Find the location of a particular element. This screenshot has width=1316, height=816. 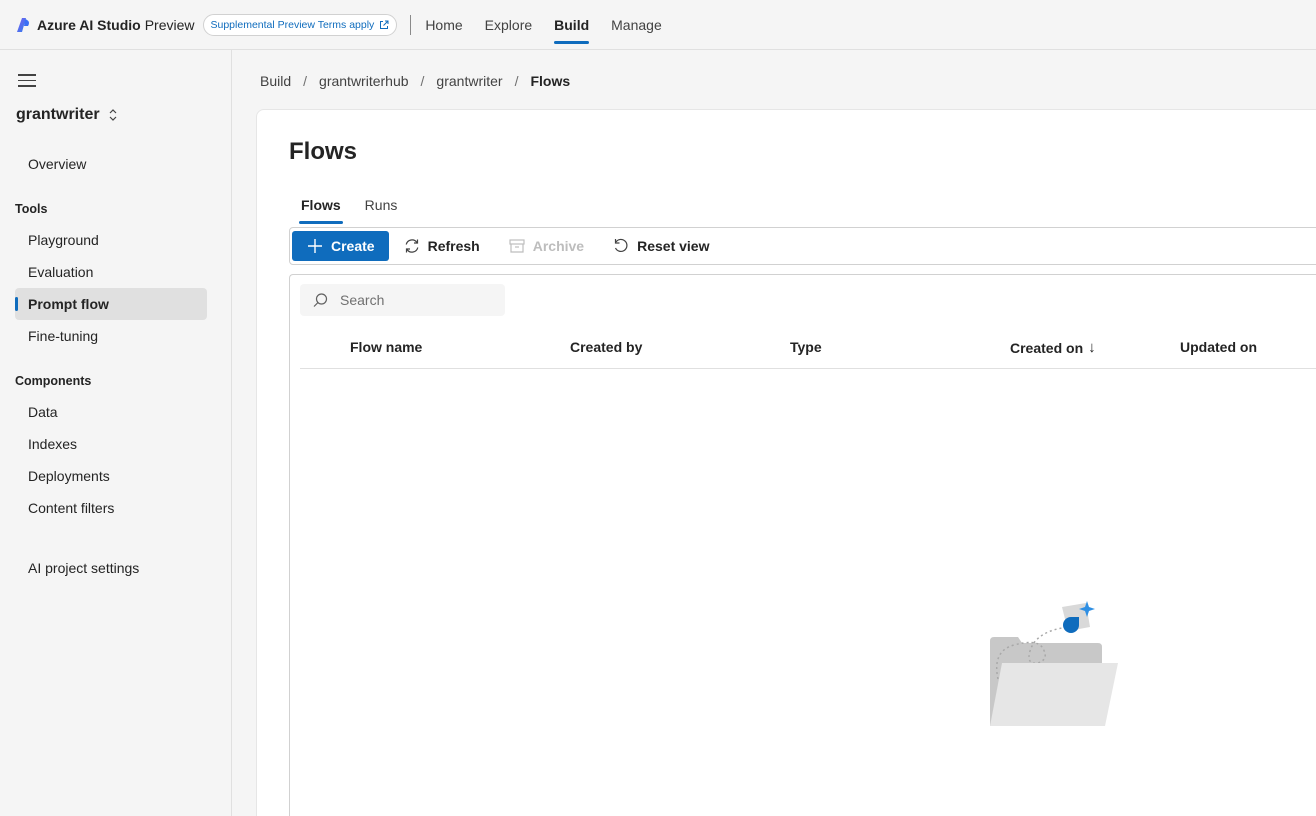

sidebar-item-overview: Overview is located at coordinates (111, 164).